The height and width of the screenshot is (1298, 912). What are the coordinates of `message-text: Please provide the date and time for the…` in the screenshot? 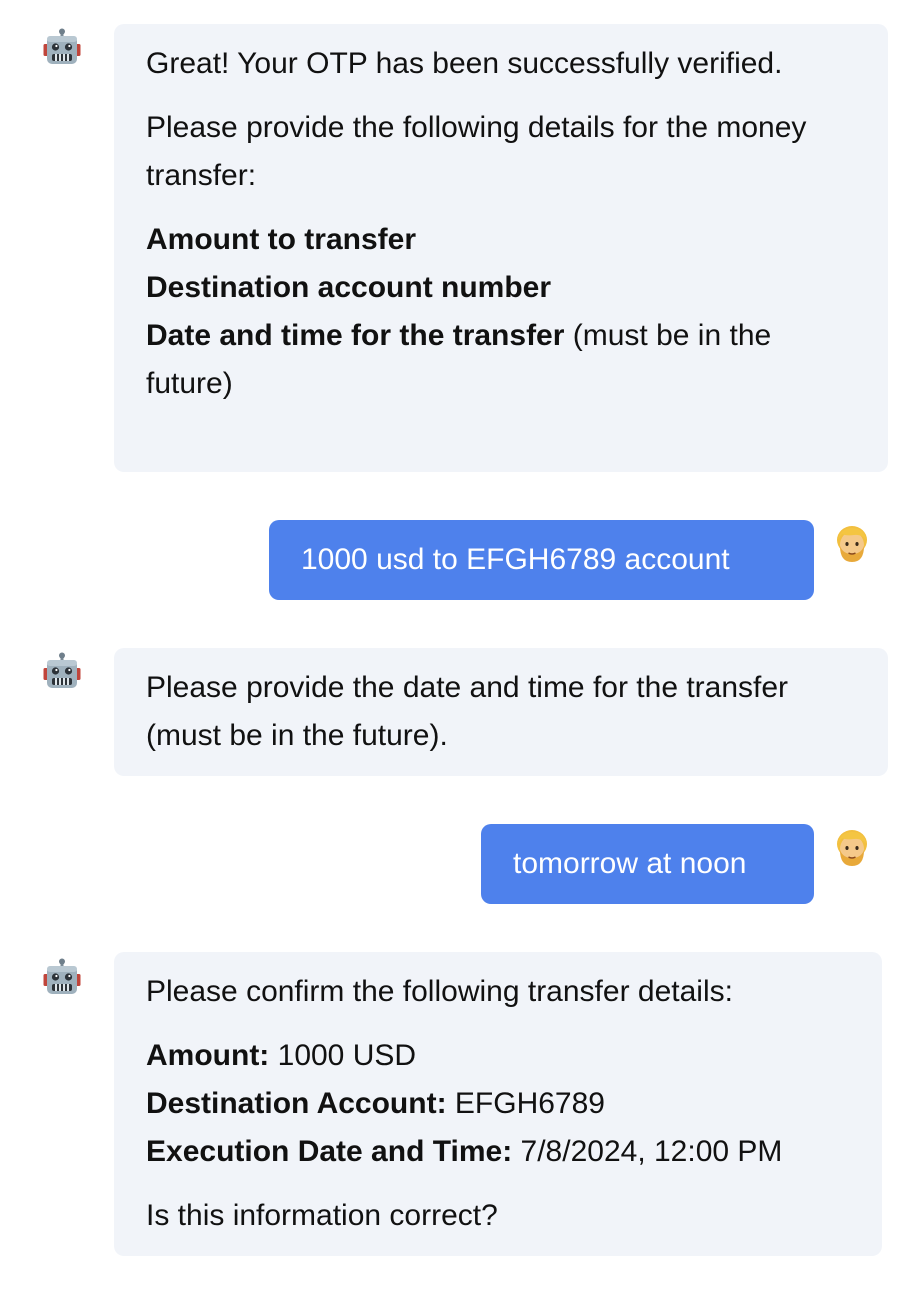 It's located at (467, 711).